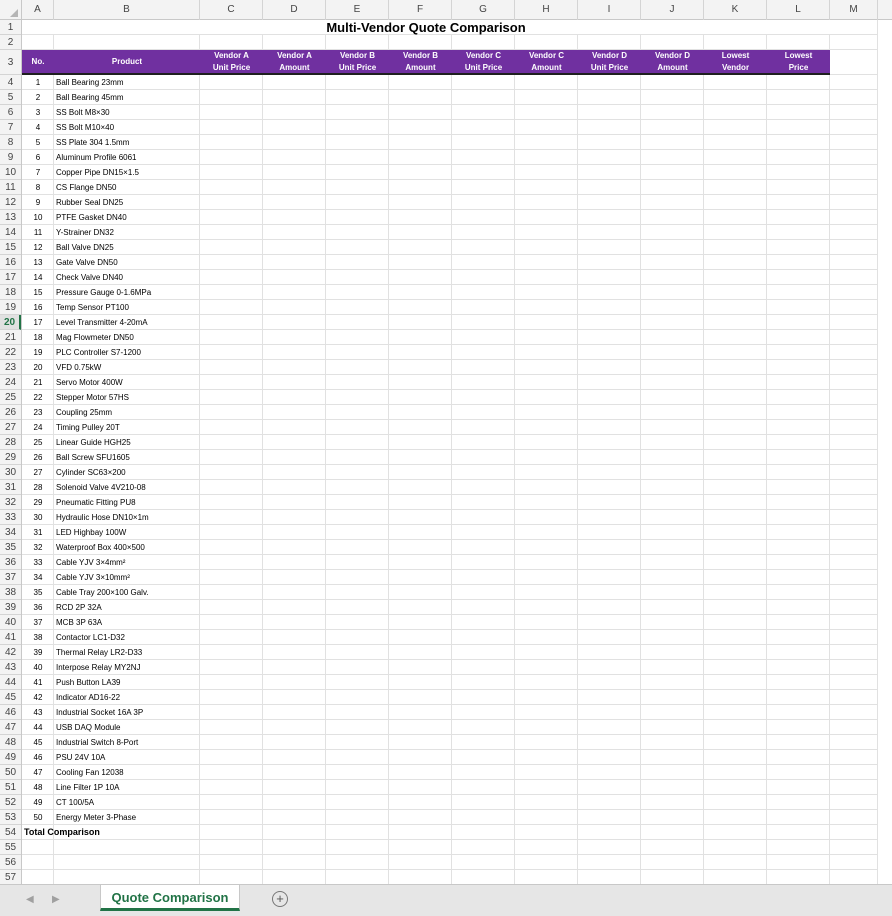 The height and width of the screenshot is (916, 892). Describe the element at coordinates (38, 682) in the screenshot. I see `item-number-cell: 41` at that location.